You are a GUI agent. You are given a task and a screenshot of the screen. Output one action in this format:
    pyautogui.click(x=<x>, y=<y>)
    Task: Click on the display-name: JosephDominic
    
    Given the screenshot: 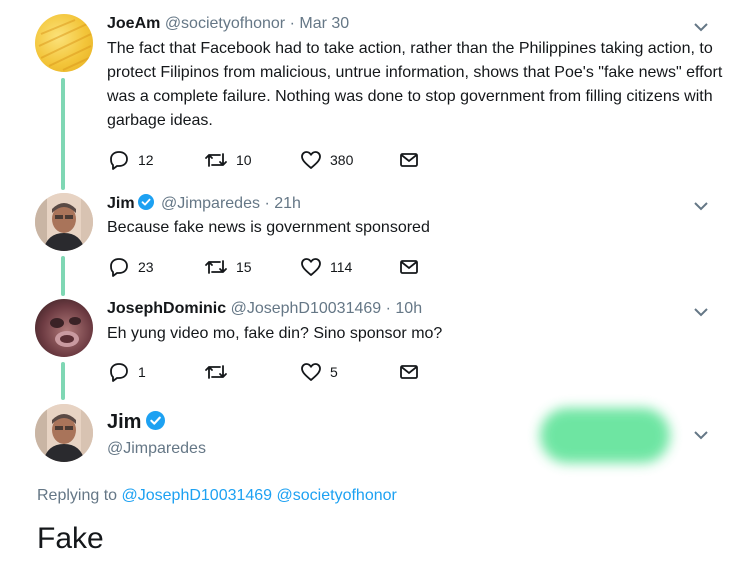 What is the action you would take?
    pyautogui.click(x=166, y=308)
    